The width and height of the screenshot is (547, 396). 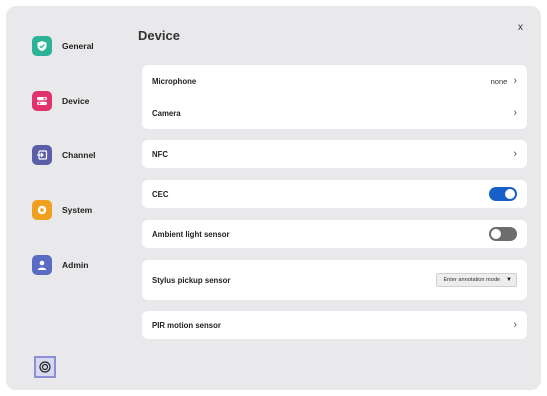 What do you see at coordinates (334, 113) in the screenshot?
I see `camera-row: Camera ›` at bounding box center [334, 113].